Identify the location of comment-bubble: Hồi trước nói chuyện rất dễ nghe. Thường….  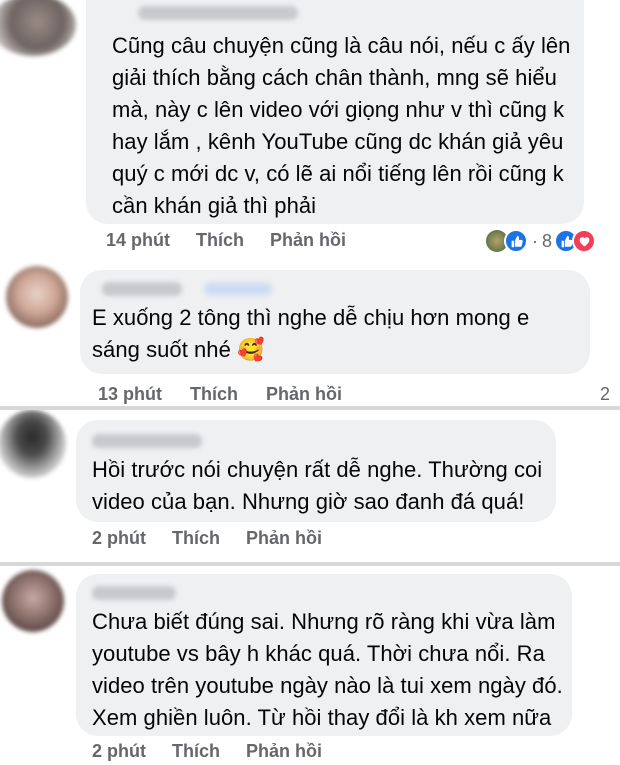
(316, 471).